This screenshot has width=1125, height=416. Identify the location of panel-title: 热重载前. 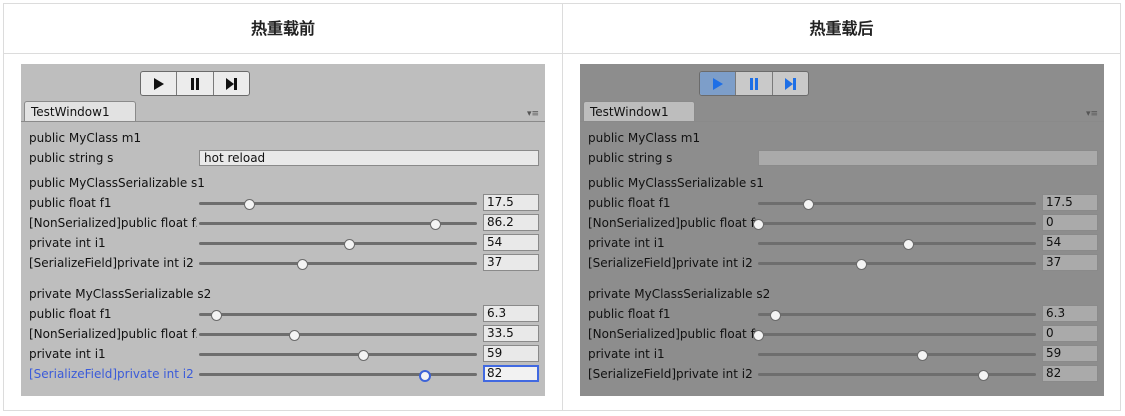
(283, 29).